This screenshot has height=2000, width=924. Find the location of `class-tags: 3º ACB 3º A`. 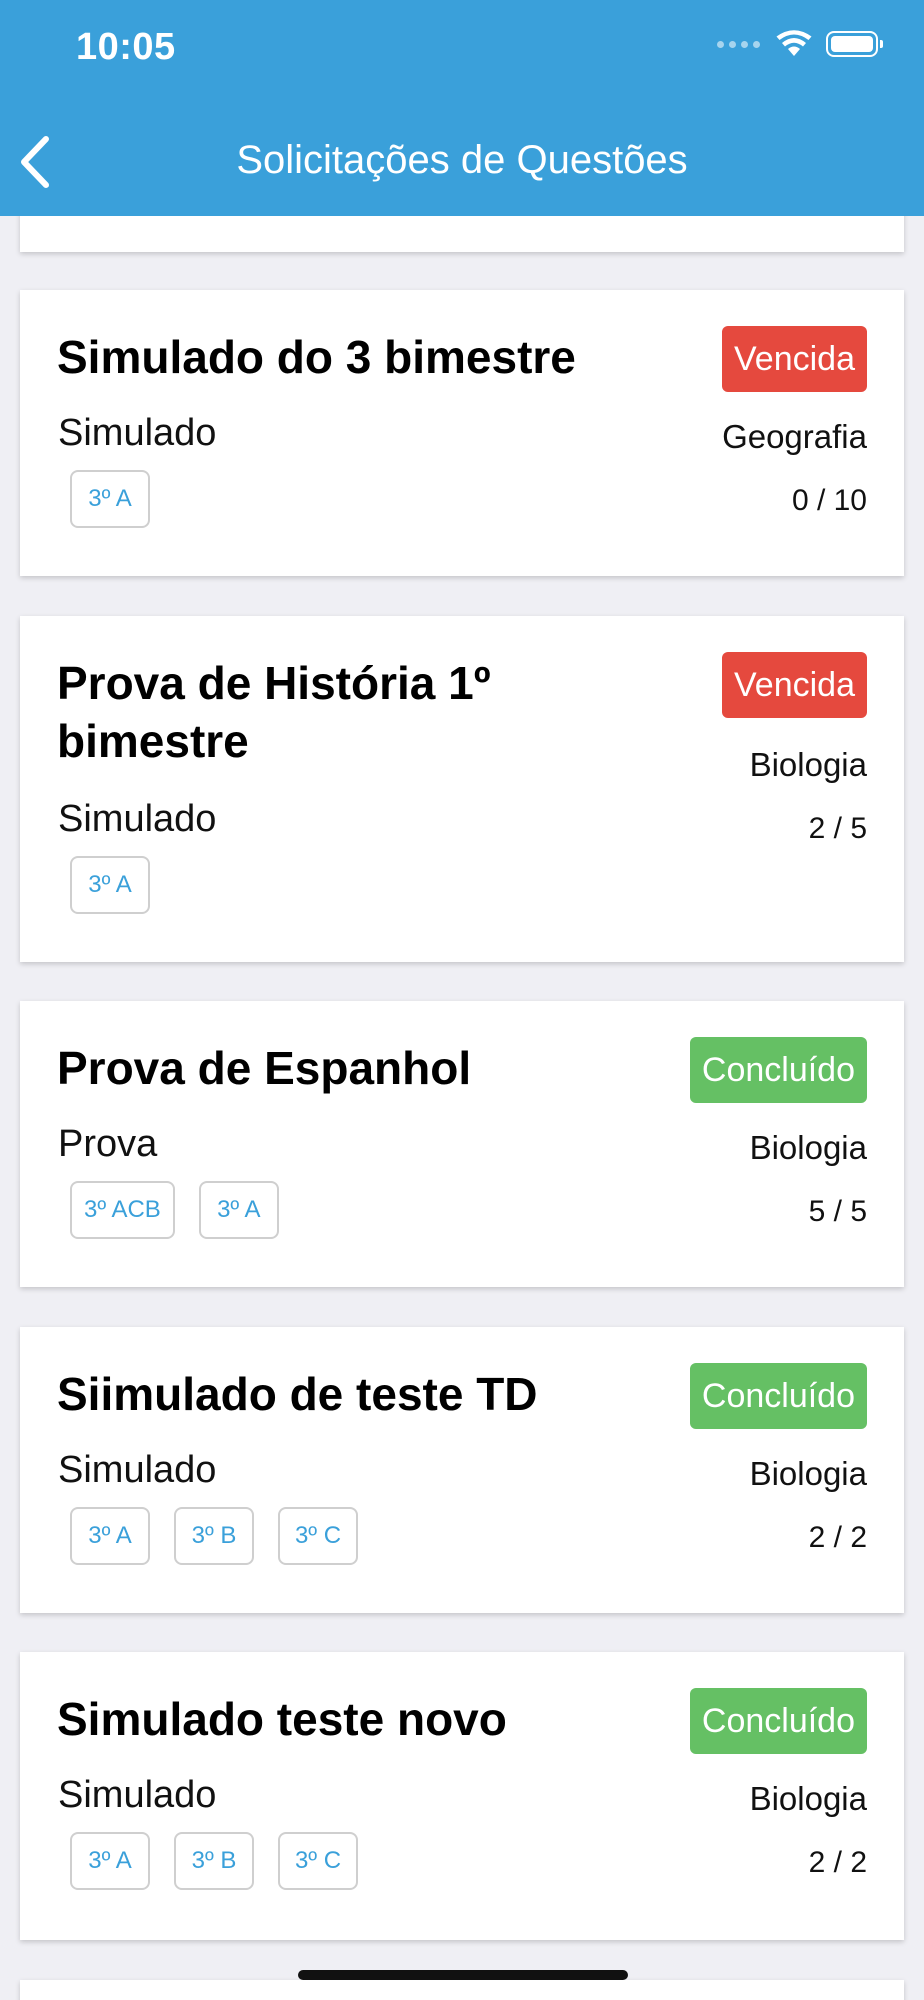

class-tags: 3º ACB 3º A is located at coordinates (174, 1210).